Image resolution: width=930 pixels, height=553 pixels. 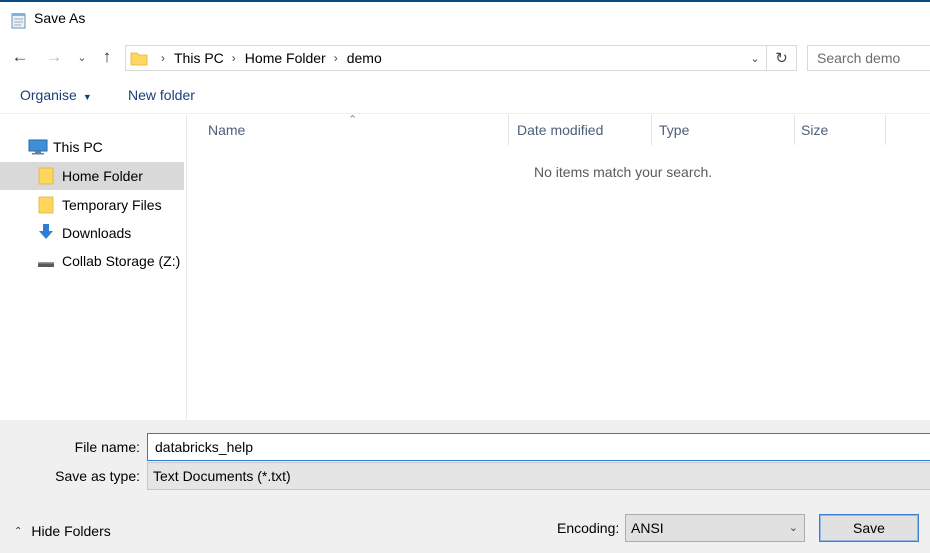 What do you see at coordinates (18, 21) in the screenshot?
I see `notepad-icon` at bounding box center [18, 21].